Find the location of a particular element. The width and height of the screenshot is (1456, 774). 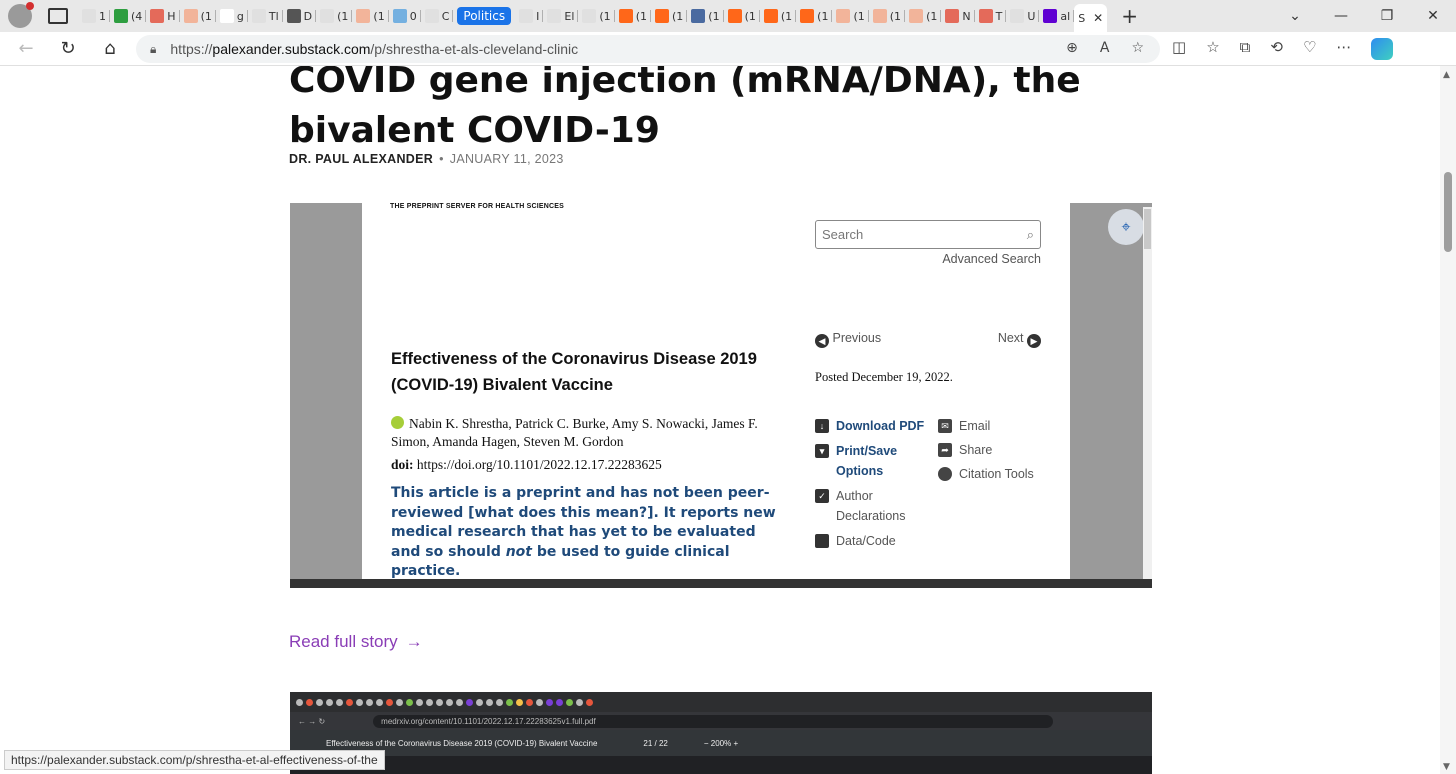

scrollbar-thumb is located at coordinates (1448, 212).